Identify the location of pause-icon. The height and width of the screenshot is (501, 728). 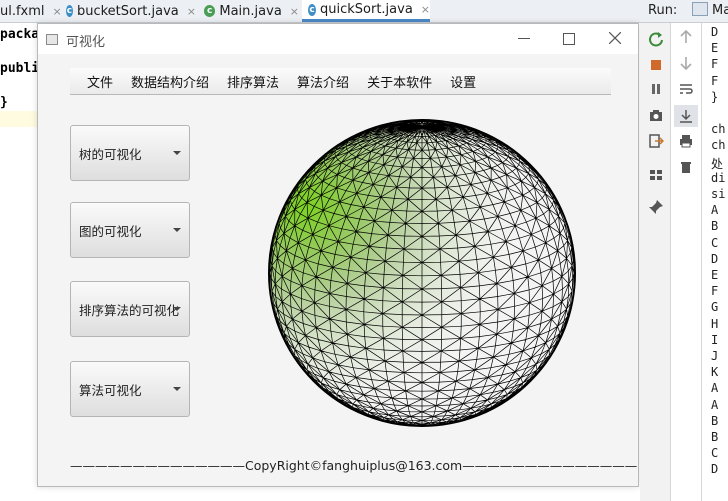
(656, 89).